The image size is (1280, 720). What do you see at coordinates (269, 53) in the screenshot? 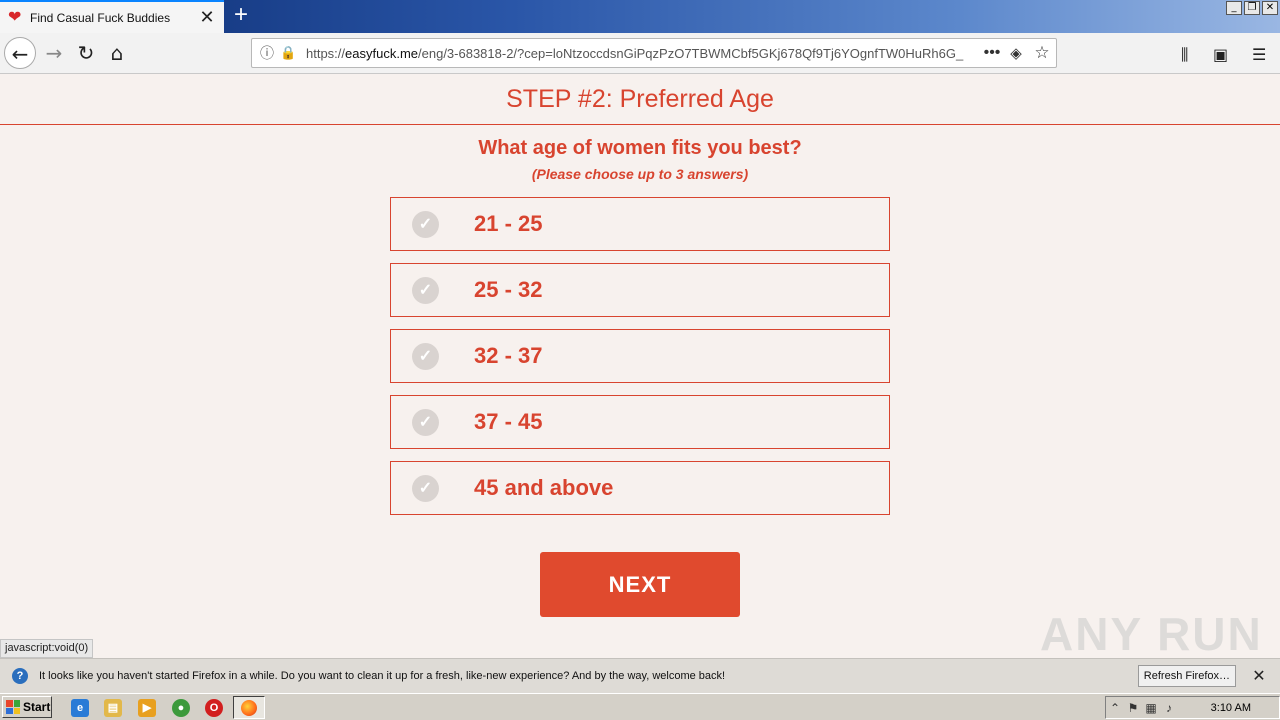
I see `info-icon: ⓘ` at bounding box center [269, 53].